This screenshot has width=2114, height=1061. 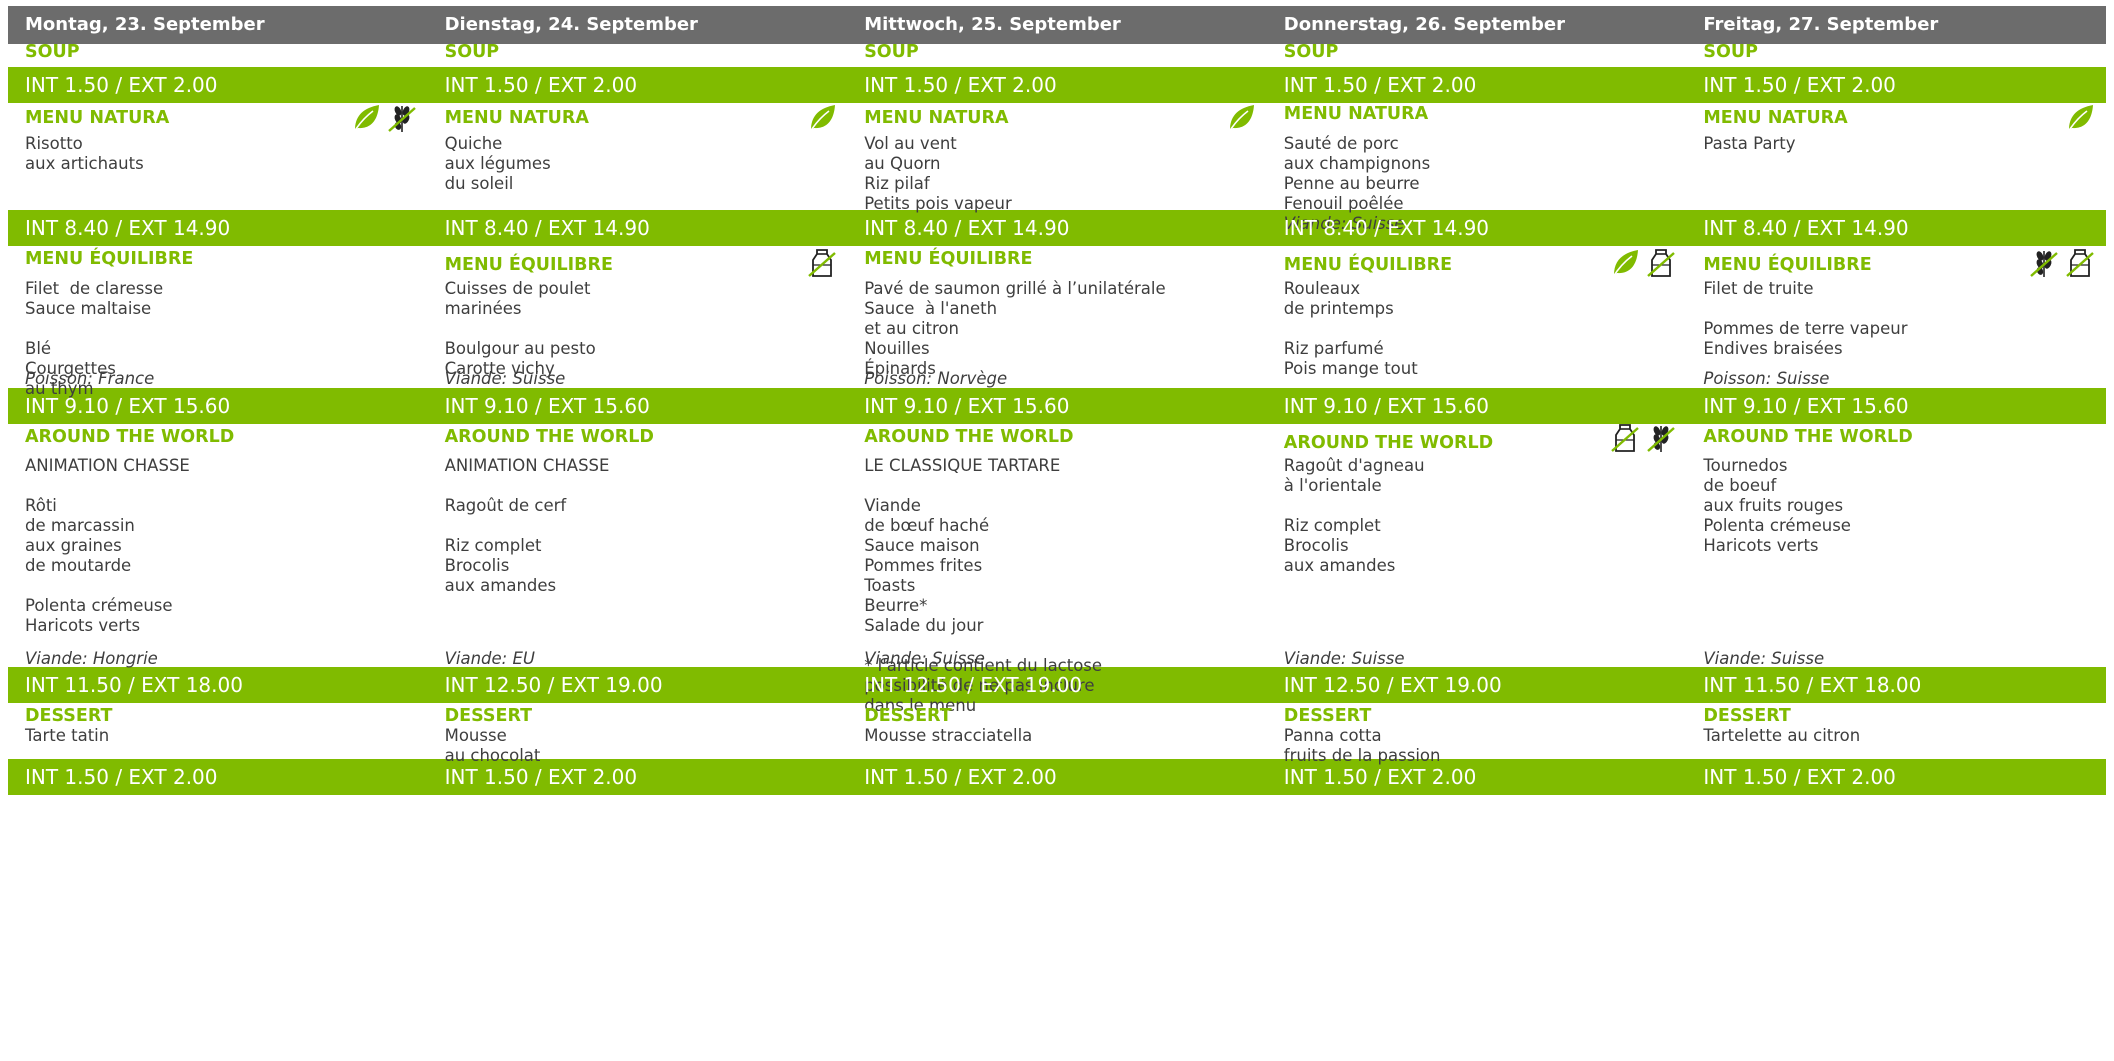 I want to click on day-header: Freitag, 27. September, so click(x=1821, y=24).